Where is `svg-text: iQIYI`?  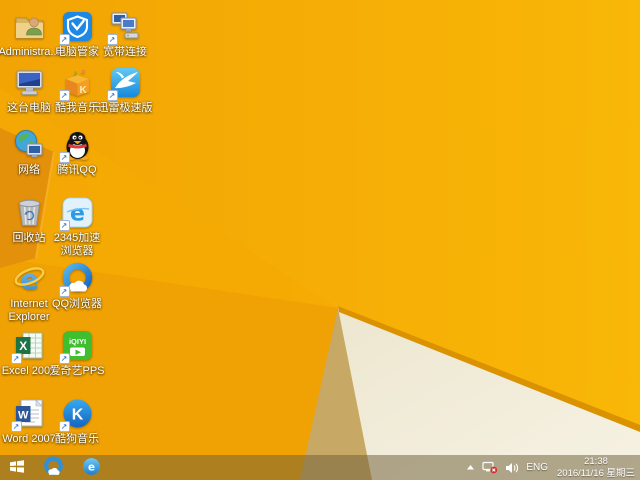
svg-text: iQIYI is located at coordinates (76, 341).